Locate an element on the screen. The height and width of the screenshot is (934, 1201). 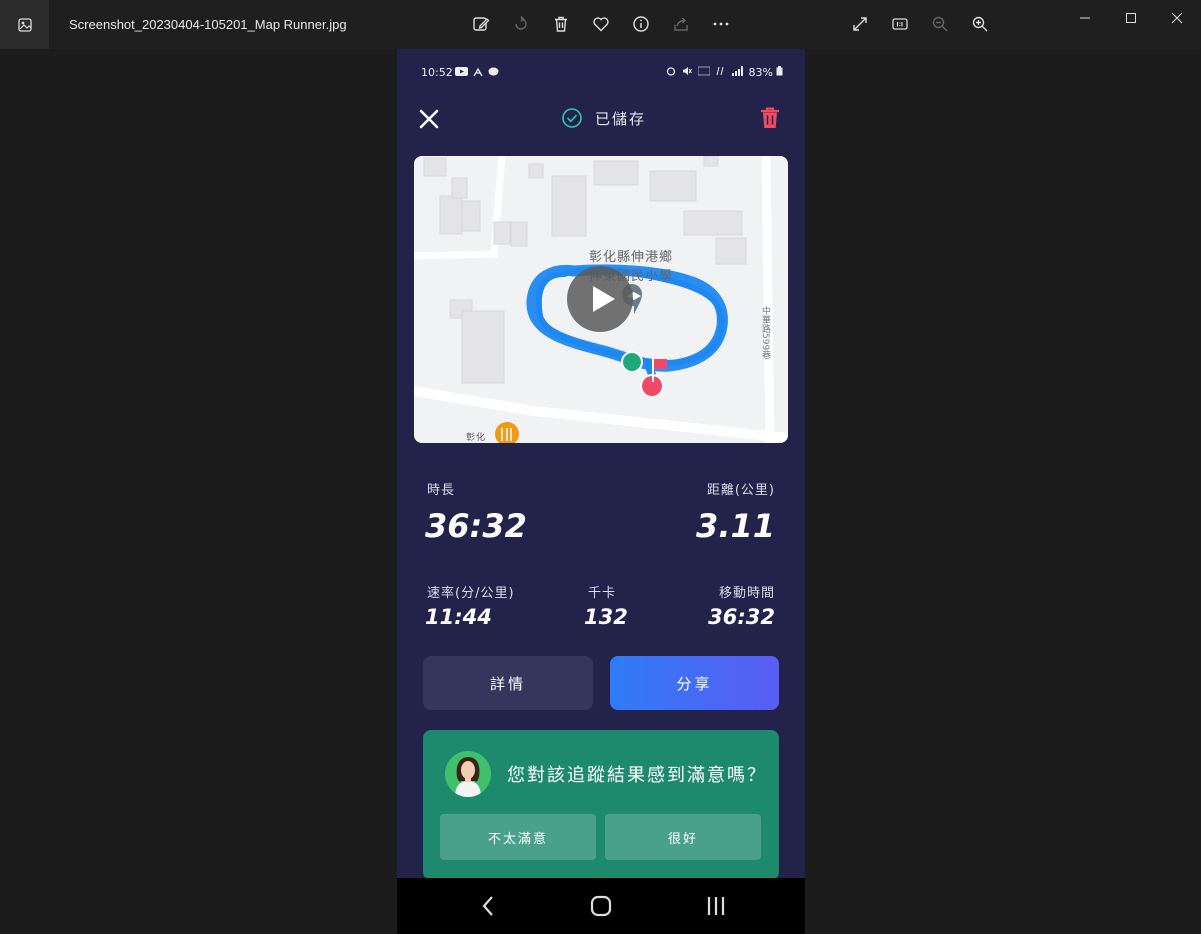
check-circle-icon is located at coordinates (572, 118).